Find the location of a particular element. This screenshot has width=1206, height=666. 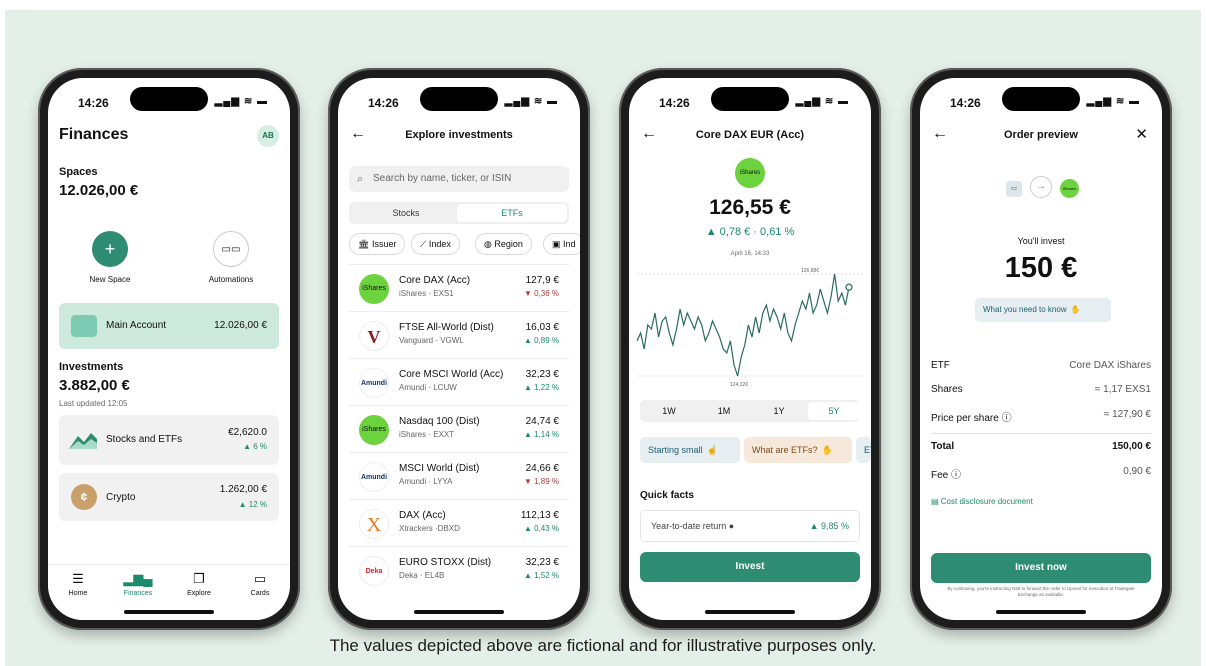

cost-disclosure-link: ▤ Cost disclosure document is located at coordinates (982, 501).